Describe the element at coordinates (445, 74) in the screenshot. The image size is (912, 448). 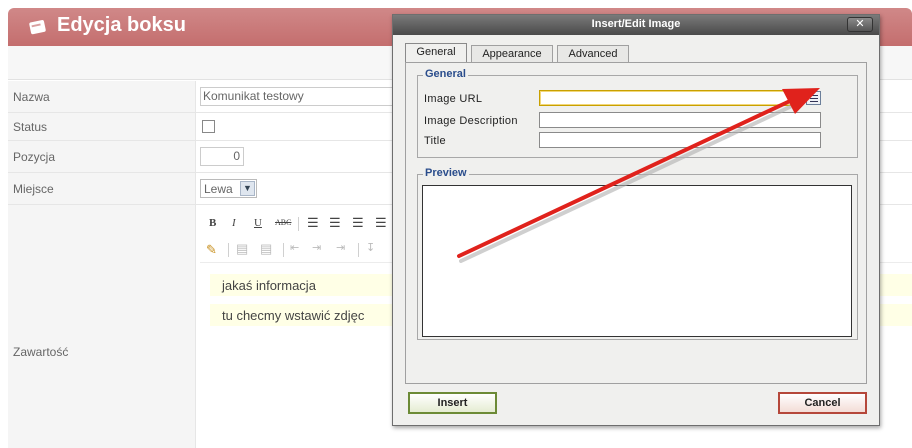
I see `general-legend: General` at that location.